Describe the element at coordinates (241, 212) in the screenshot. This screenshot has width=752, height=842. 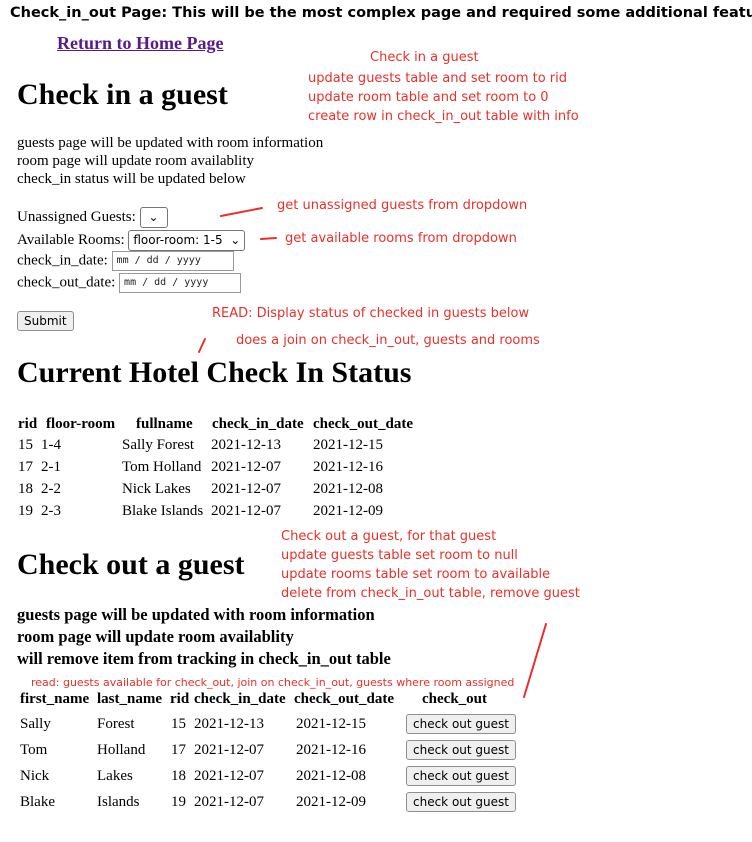
I see `annotation-stroke-unassigned` at that location.